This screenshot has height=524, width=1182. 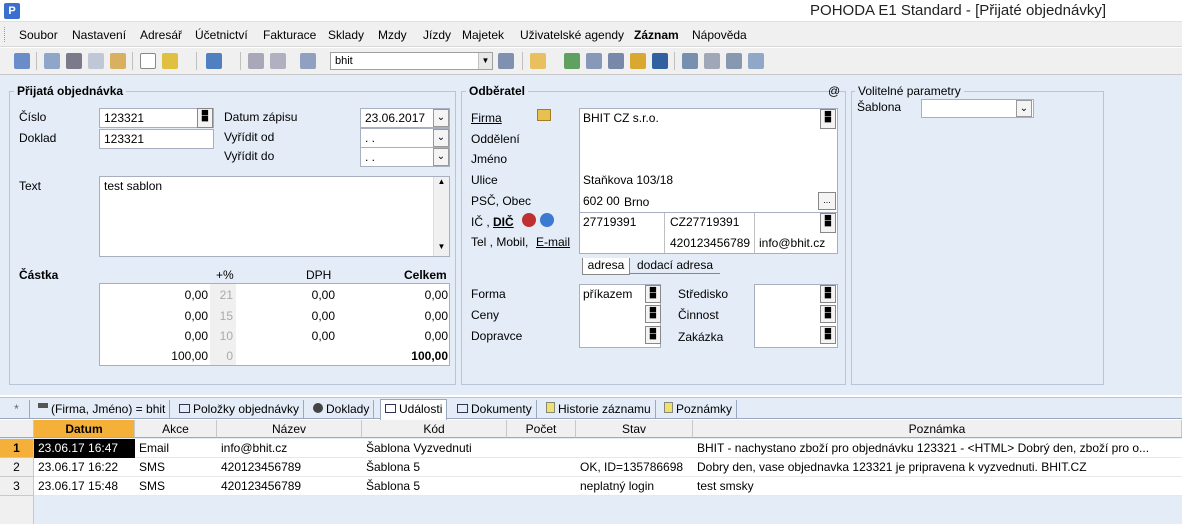 What do you see at coordinates (634, 448) in the screenshot?
I see `cell-stav` at bounding box center [634, 448].